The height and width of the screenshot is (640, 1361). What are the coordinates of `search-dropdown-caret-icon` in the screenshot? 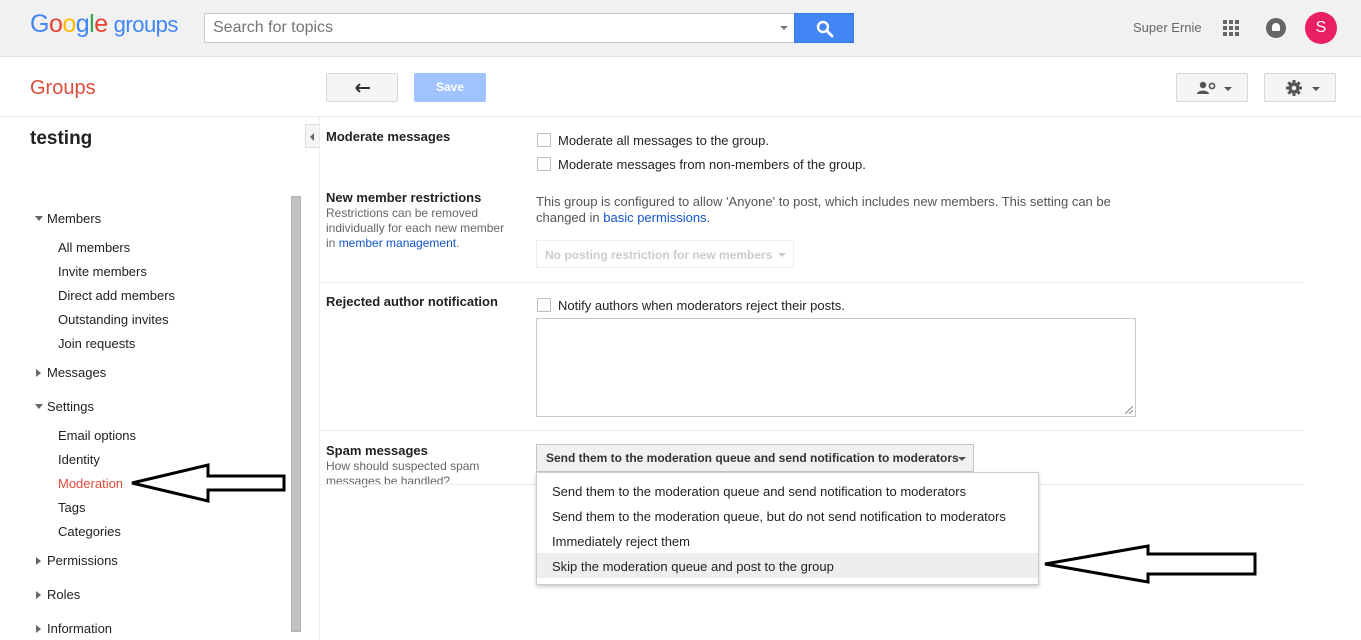 It's located at (784, 28).